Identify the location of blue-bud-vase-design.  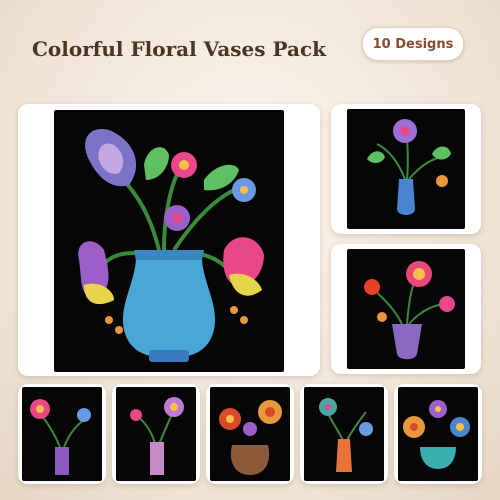
(406, 169).